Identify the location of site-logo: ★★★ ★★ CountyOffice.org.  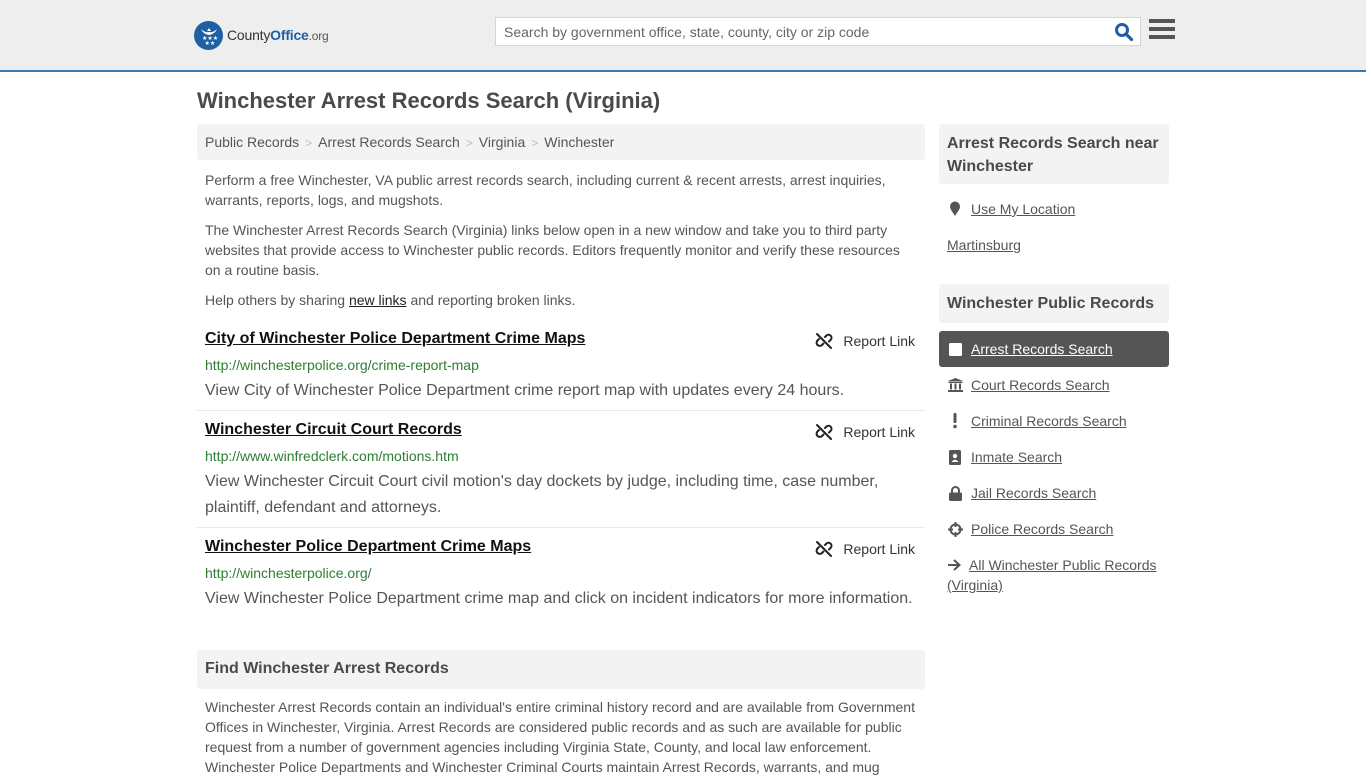
(261, 35).